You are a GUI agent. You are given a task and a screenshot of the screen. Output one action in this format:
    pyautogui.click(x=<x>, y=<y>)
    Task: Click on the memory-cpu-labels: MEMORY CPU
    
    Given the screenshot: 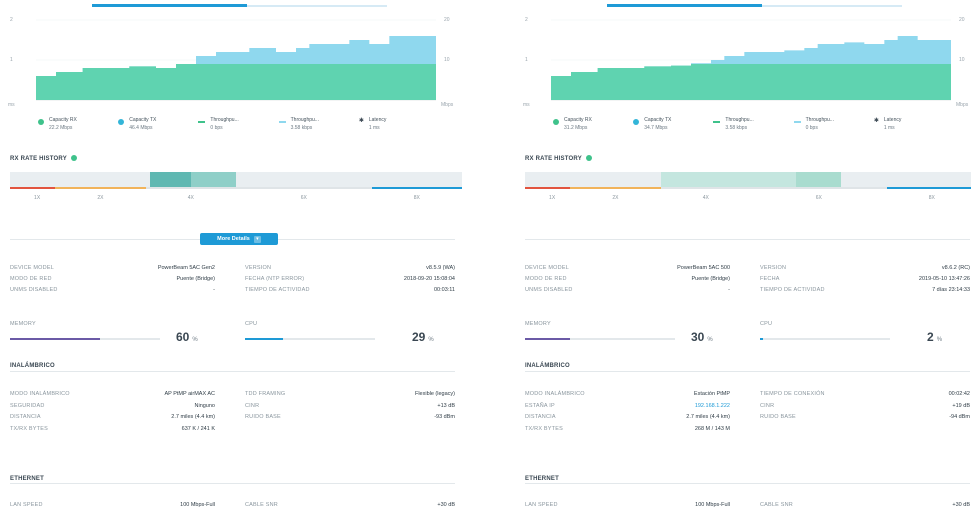 What is the action you would take?
    pyautogui.click(x=232, y=326)
    